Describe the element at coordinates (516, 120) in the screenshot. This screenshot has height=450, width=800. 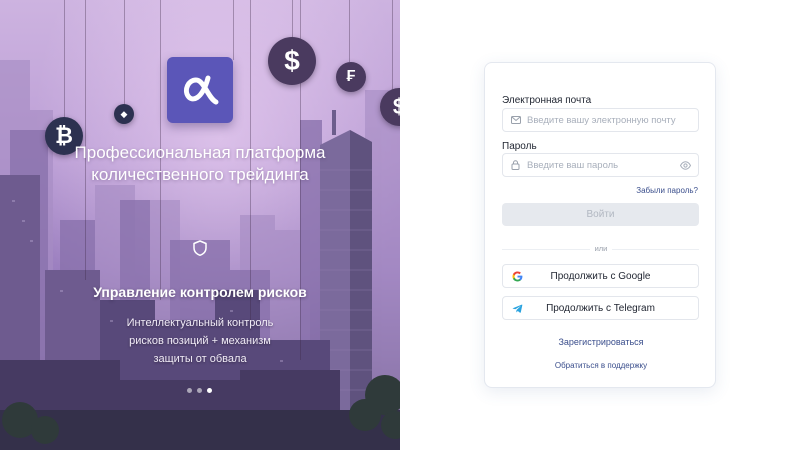
I see `mail-icon` at that location.